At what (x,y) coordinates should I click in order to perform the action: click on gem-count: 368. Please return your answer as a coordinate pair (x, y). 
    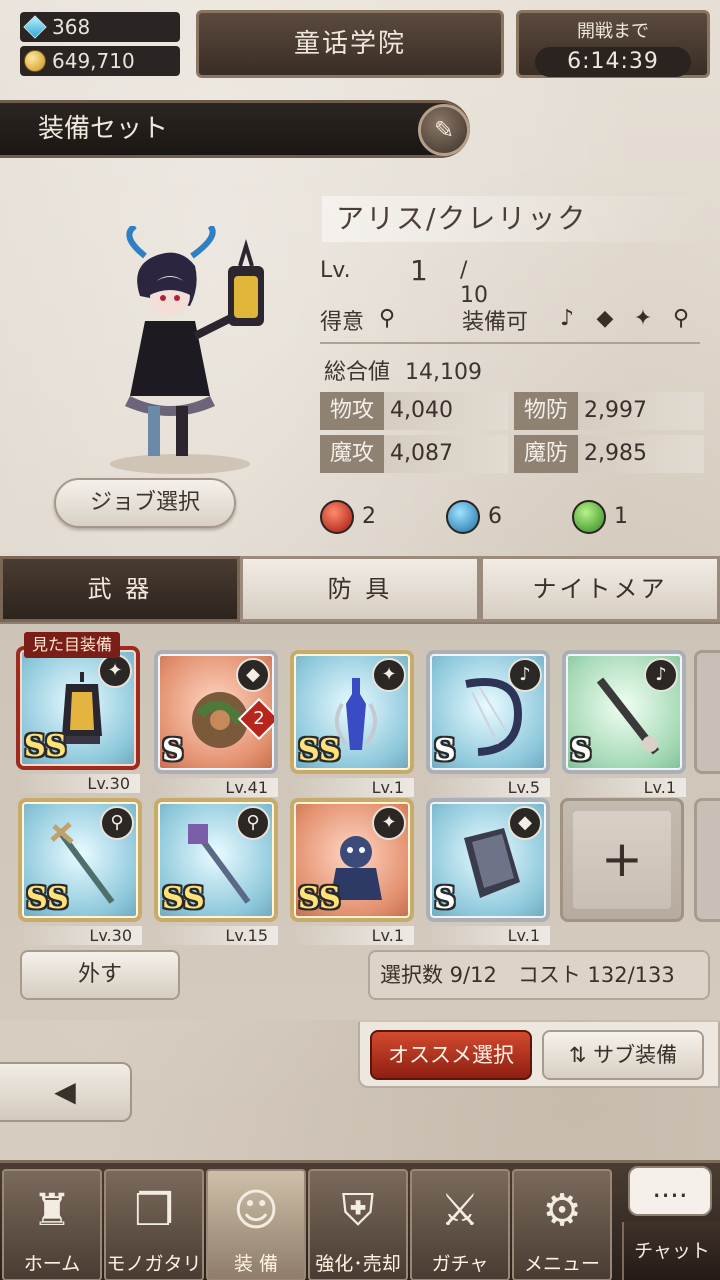
    Looking at the image, I should click on (71, 27).